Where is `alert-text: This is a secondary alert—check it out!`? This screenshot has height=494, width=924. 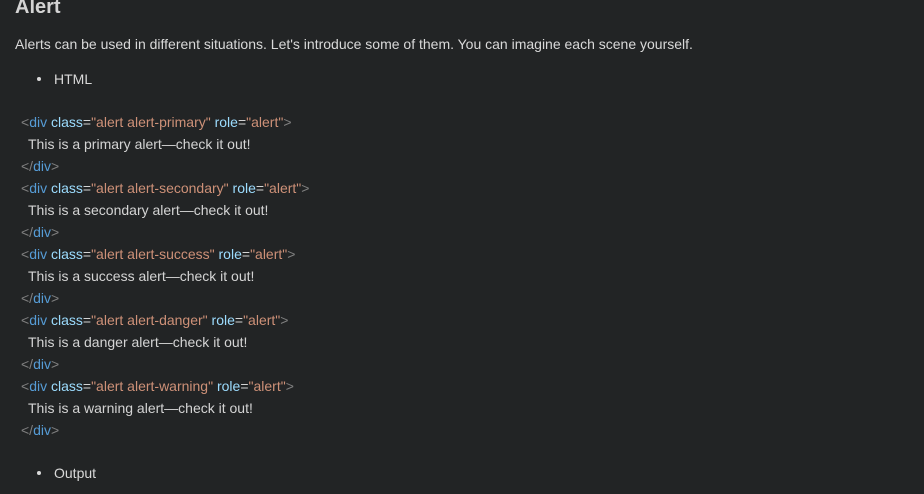
alert-text: This is a secondary alert—check it out! is located at coordinates (148, 210).